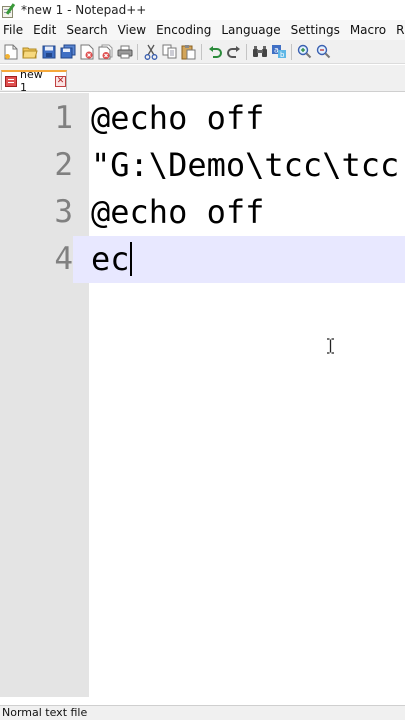 The image size is (405, 720). What do you see at coordinates (124, 52) in the screenshot?
I see `print-icon` at bounding box center [124, 52].